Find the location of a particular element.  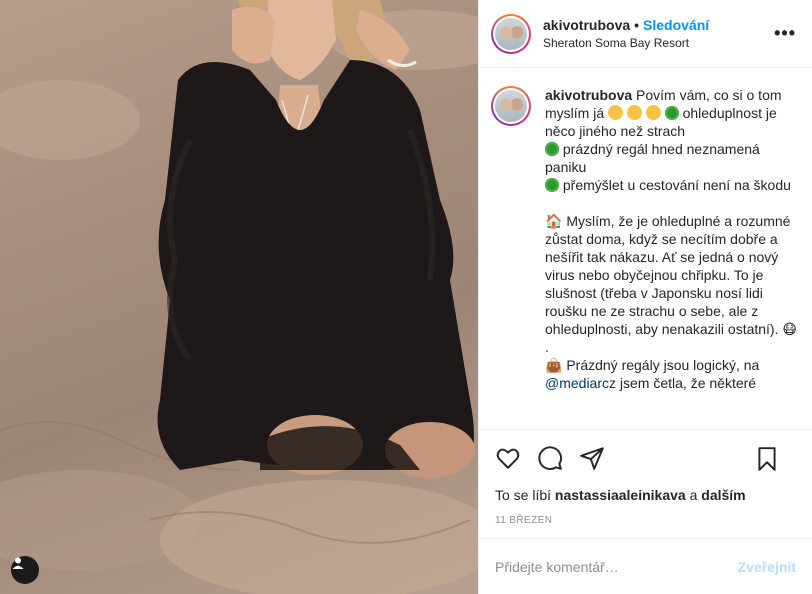

likes-user-link: nastassiaaleinikava is located at coordinates (620, 495).